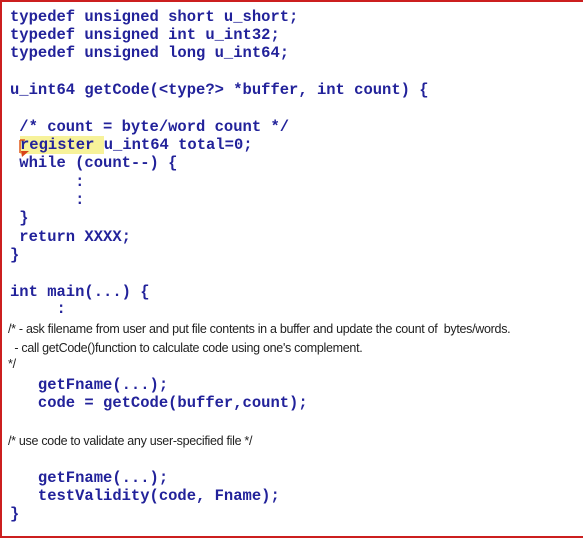 Image resolution: width=583 pixels, height=541 pixels. Describe the element at coordinates (178, 145) in the screenshot. I see `register-declaration: u_int64 total=0;` at that location.